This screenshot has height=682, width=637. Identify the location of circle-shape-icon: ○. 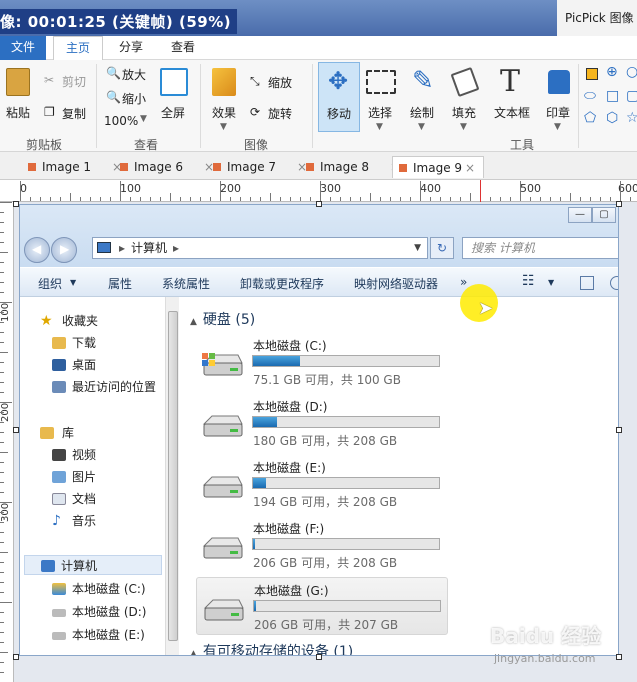
(631, 72).